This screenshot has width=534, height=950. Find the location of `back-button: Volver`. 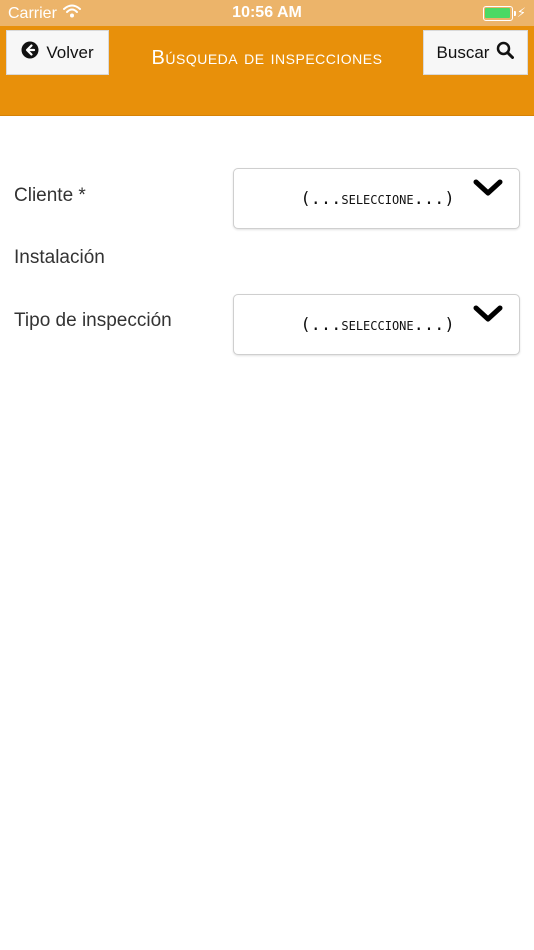

back-button: Volver is located at coordinates (57, 52).